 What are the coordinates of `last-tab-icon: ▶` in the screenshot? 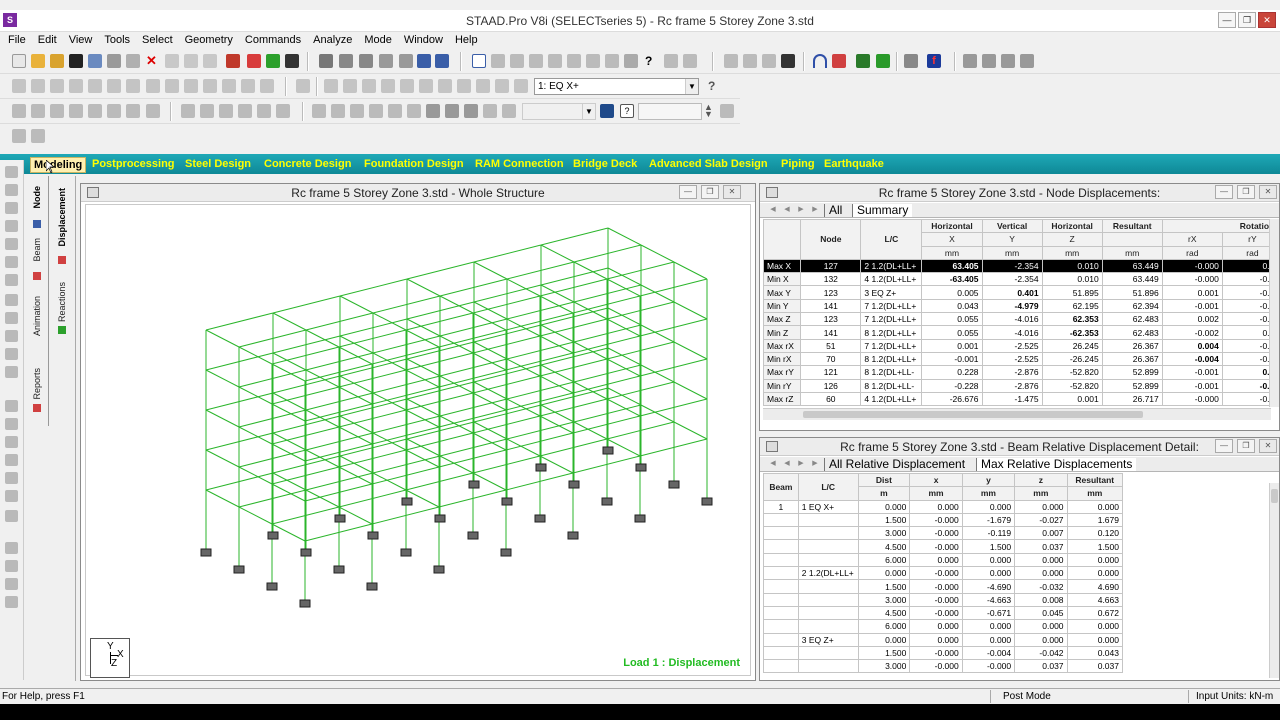 It's located at (815, 464).